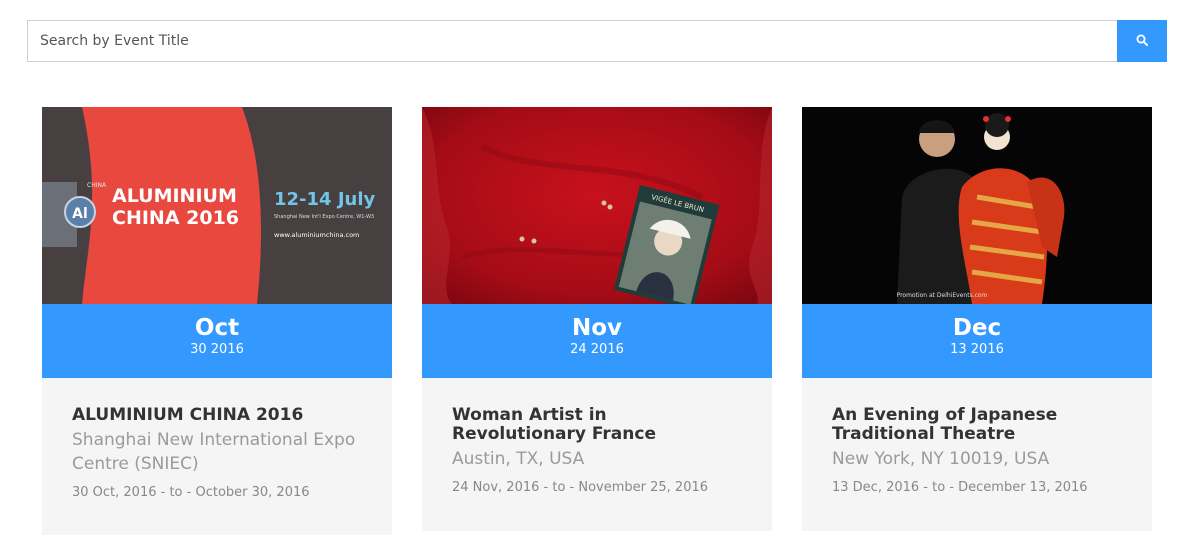 This screenshot has width=1185, height=554. I want to click on event-day-year: 24 2016, so click(597, 349).